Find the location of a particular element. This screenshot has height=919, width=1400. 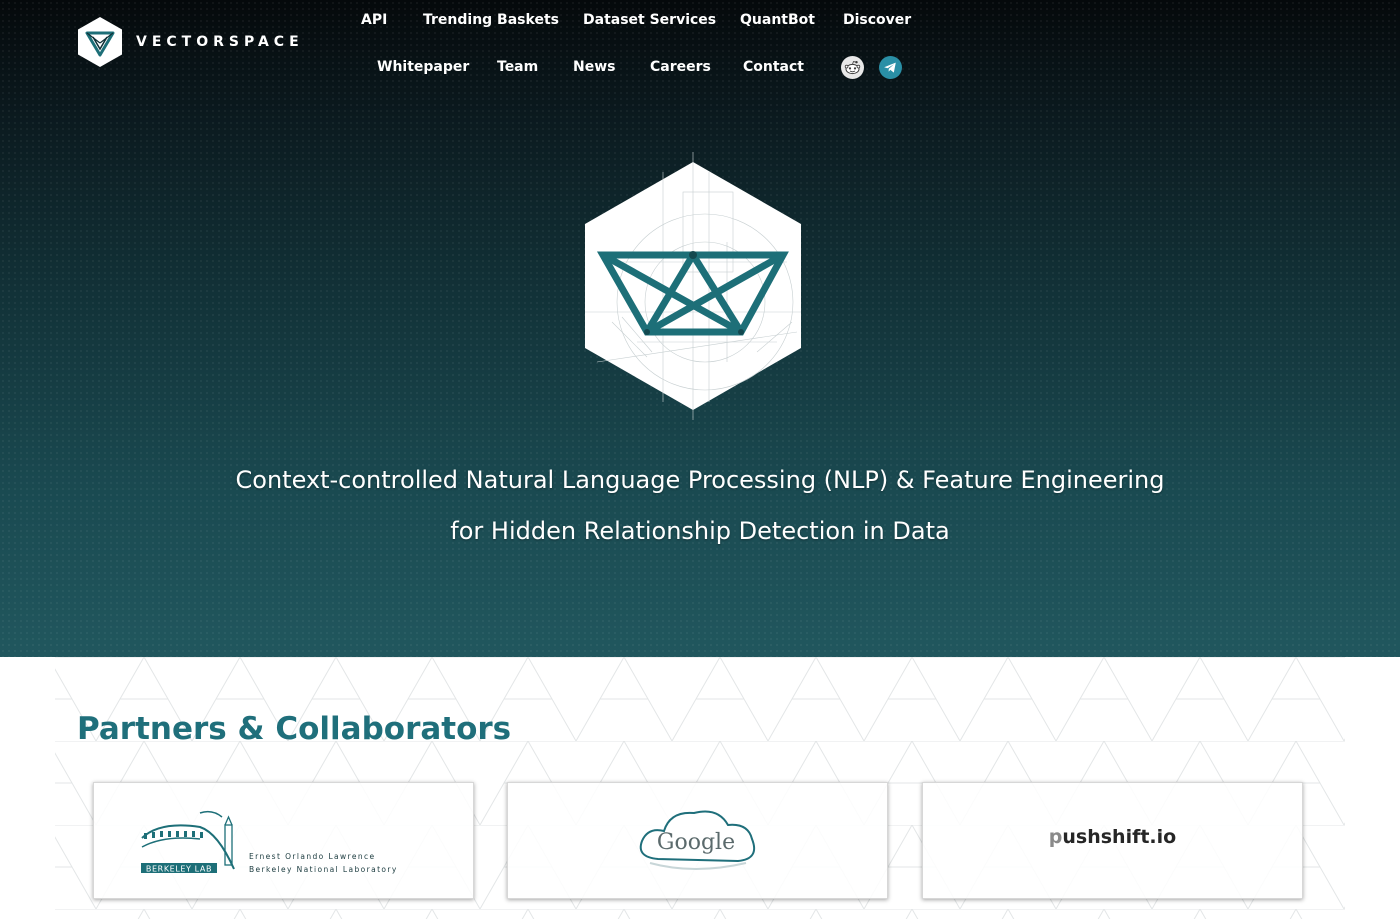

berkeley-lab-name-line1: Ernest Orlando Lawrence is located at coordinates (312, 856).